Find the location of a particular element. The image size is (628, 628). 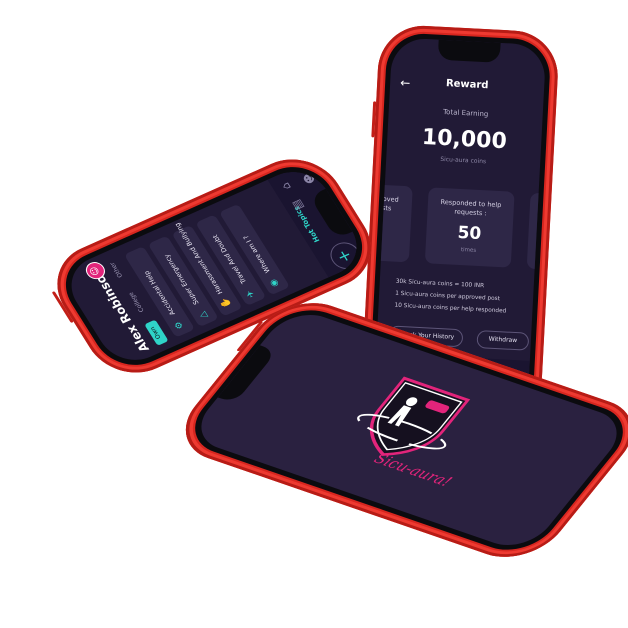

travel-icon: ✈ is located at coordinates (251, 293).